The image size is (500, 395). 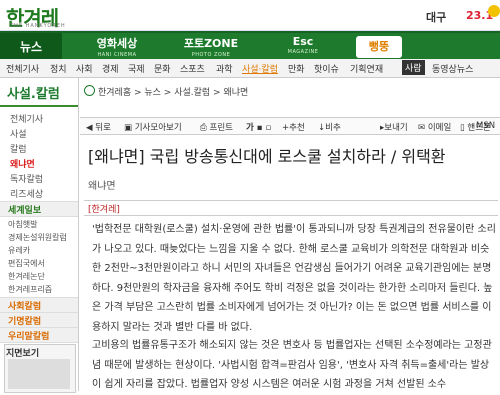 What do you see at coordinates (25, 211) in the screenshot?
I see `sidebar-section-1-label: 세계일보` at bounding box center [25, 211].